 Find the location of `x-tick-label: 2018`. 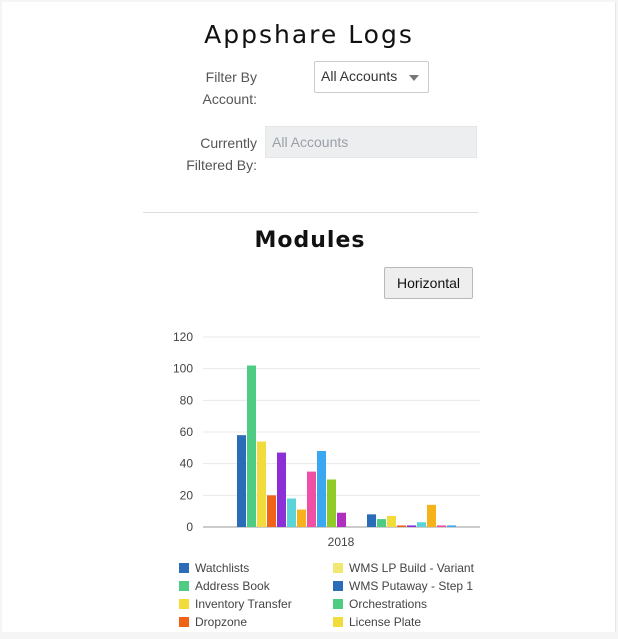

x-tick-label: 2018 is located at coordinates (341, 542).